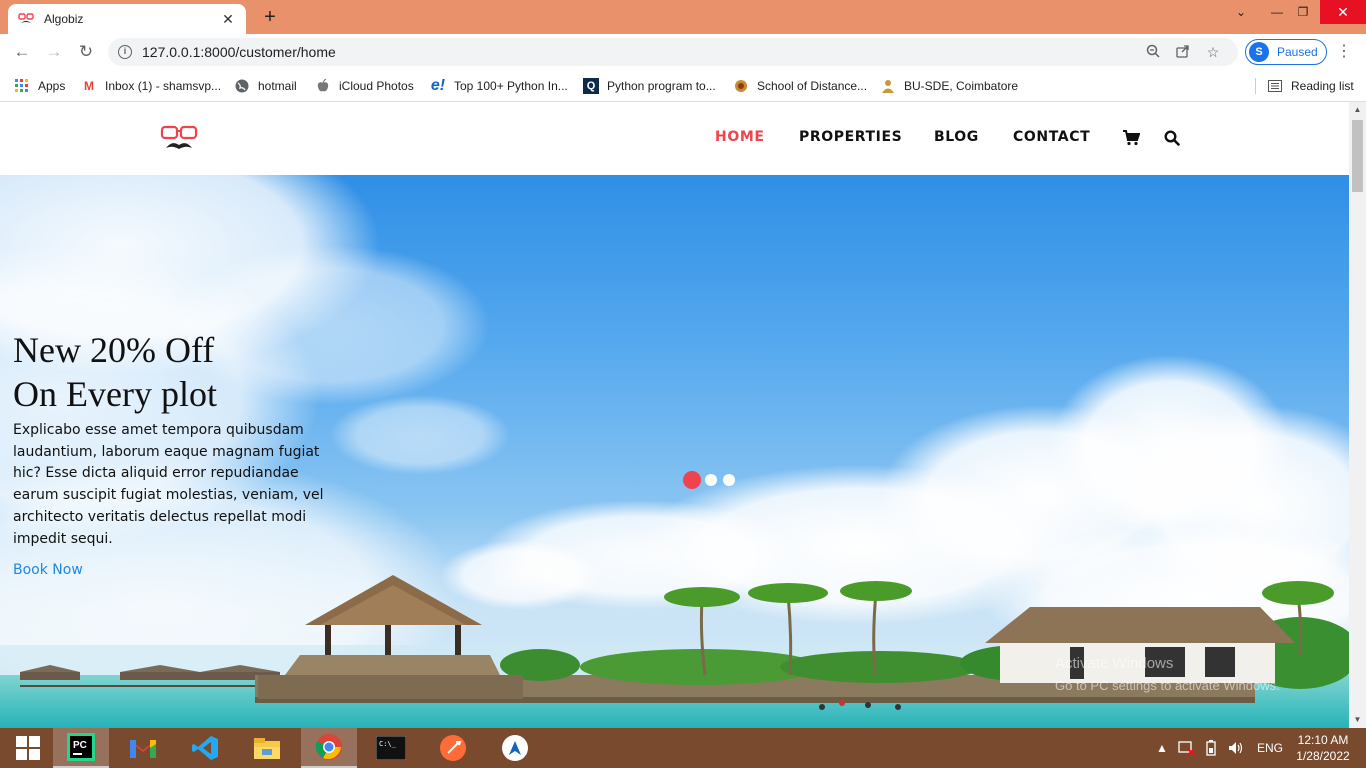 This screenshot has height=768, width=1366. Describe the element at coordinates (1323, 756) in the screenshot. I see `clock-date: 1/28/2022` at that location.